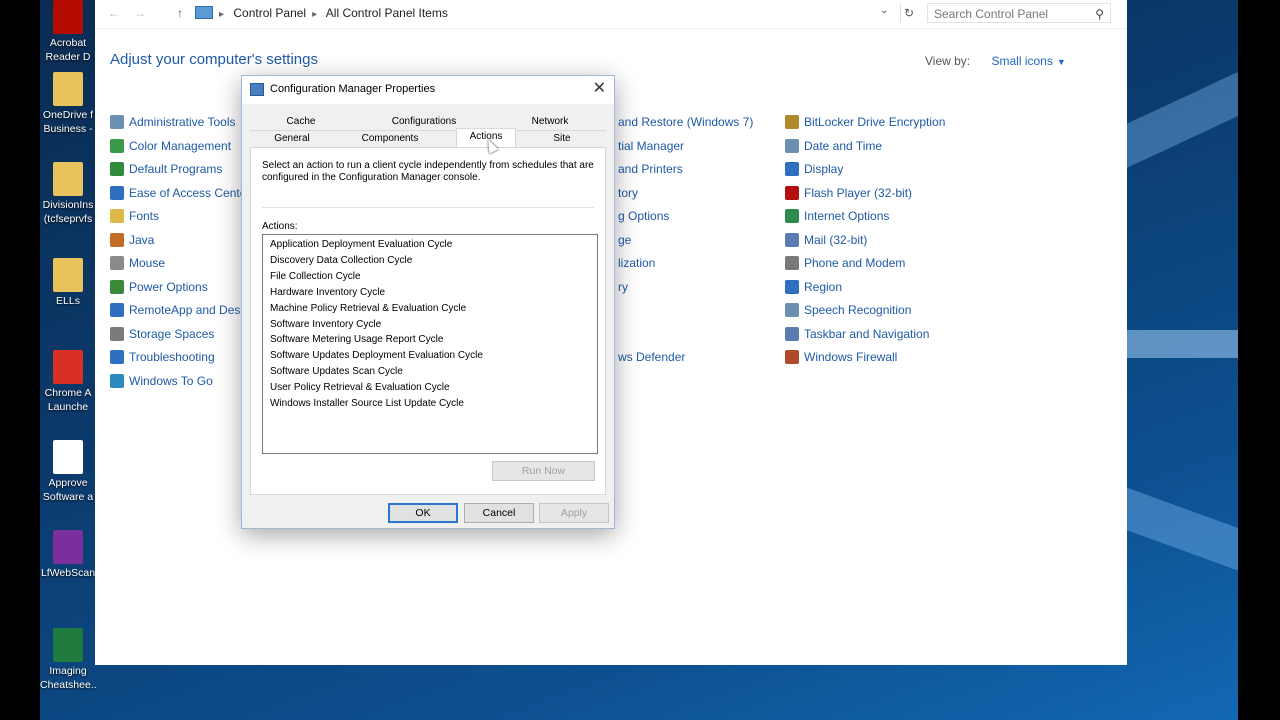  I want to click on admin-tools-icon, so click(117, 122).